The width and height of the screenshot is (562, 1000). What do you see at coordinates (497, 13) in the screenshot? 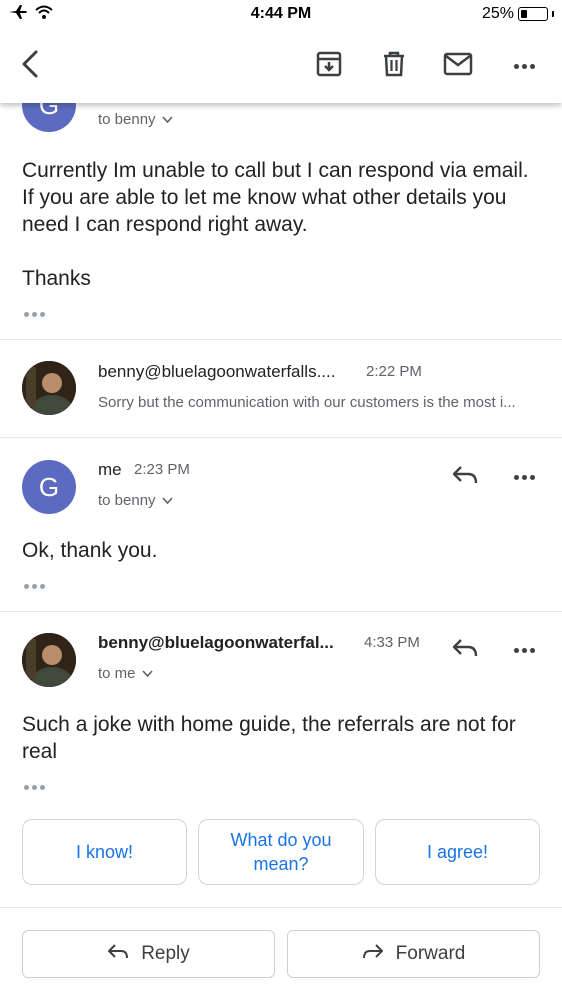
I see `battery-percent: 25%` at bounding box center [497, 13].